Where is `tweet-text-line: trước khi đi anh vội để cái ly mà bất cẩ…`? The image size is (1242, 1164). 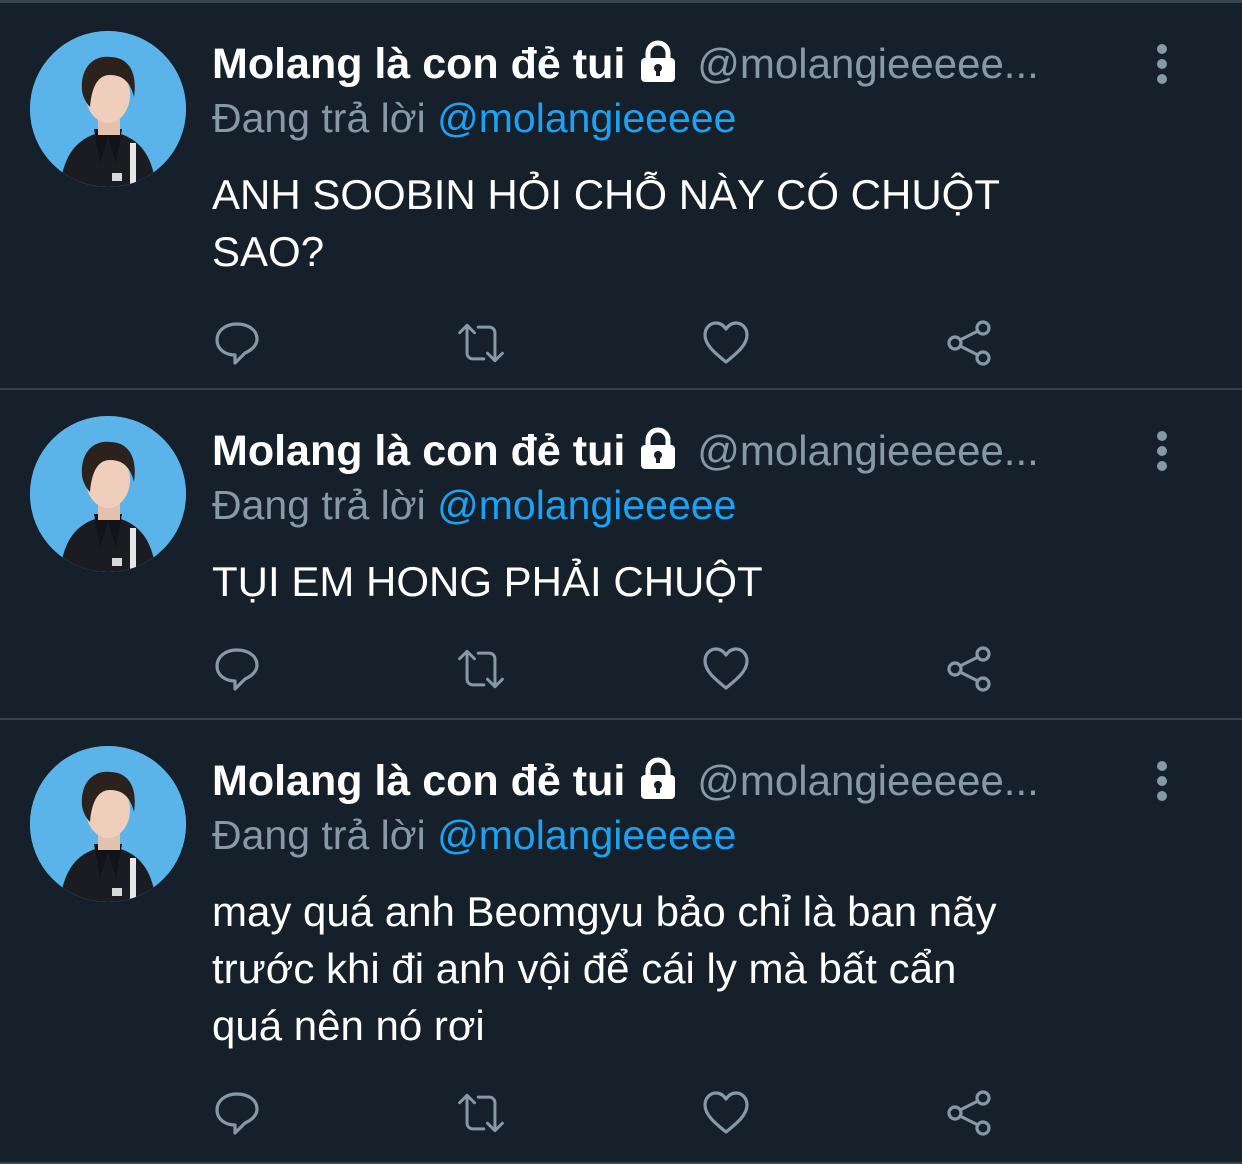 tweet-text-line: trước khi đi anh vội để cái ly mà bất cẩ… is located at coordinates (584, 968).